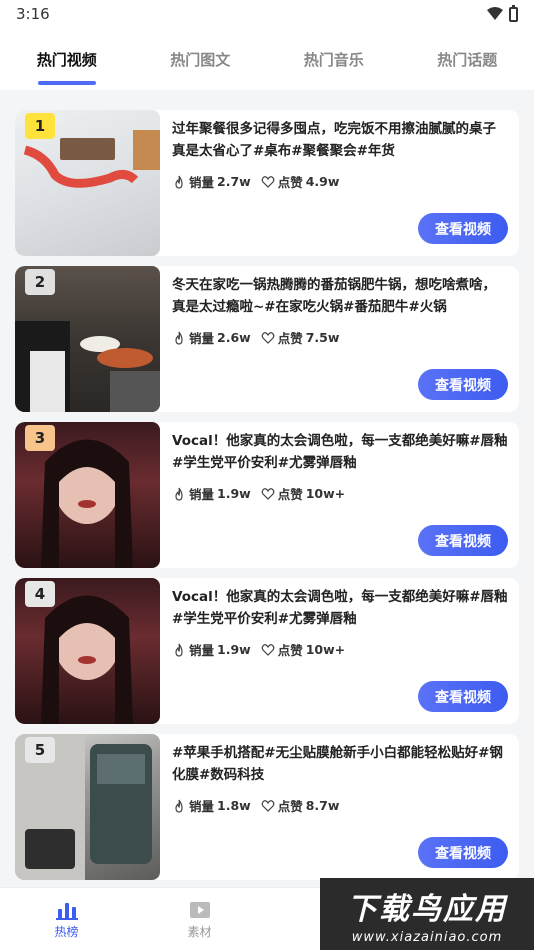 The image size is (534, 950). I want to click on likes-stat: 点赞 8.7w, so click(300, 805).